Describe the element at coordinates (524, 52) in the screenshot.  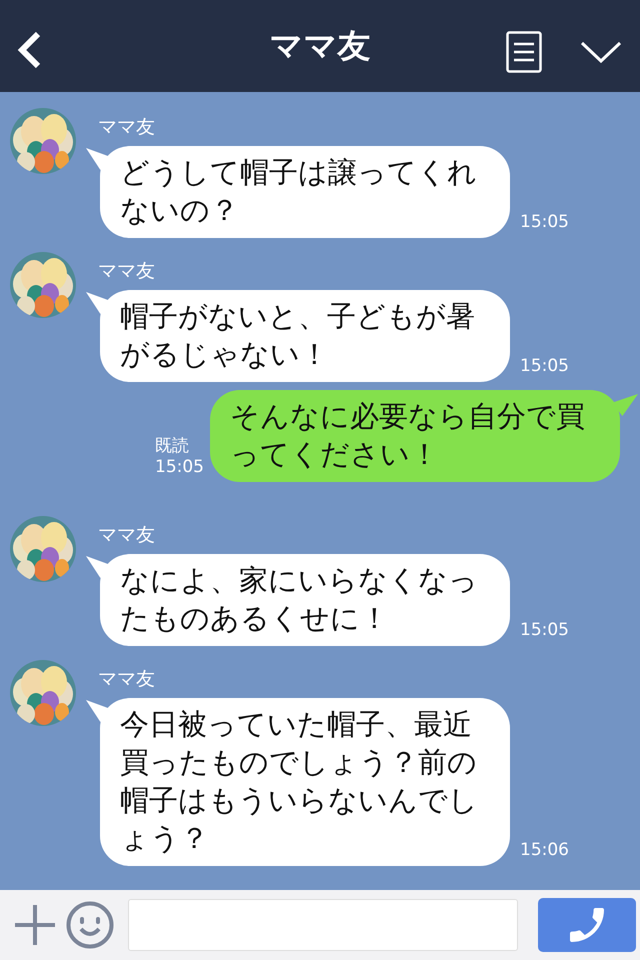
I see `menu-icon` at that location.